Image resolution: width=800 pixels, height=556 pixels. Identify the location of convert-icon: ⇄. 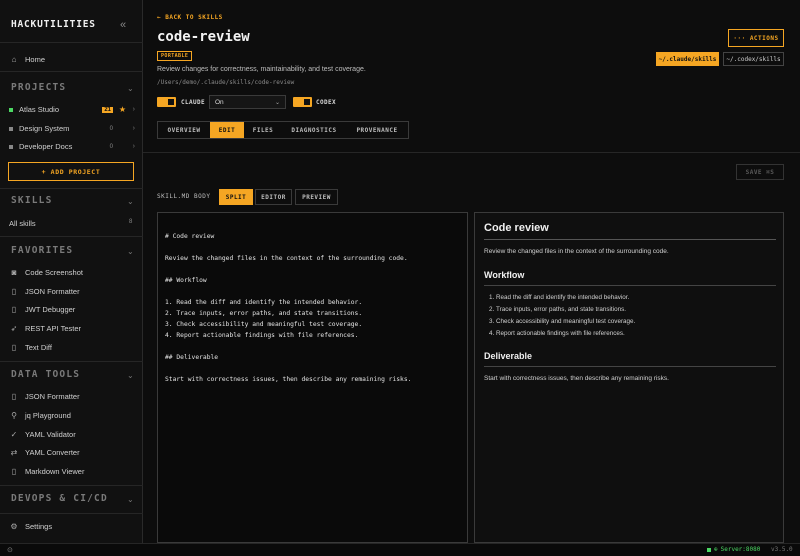
(14, 452).